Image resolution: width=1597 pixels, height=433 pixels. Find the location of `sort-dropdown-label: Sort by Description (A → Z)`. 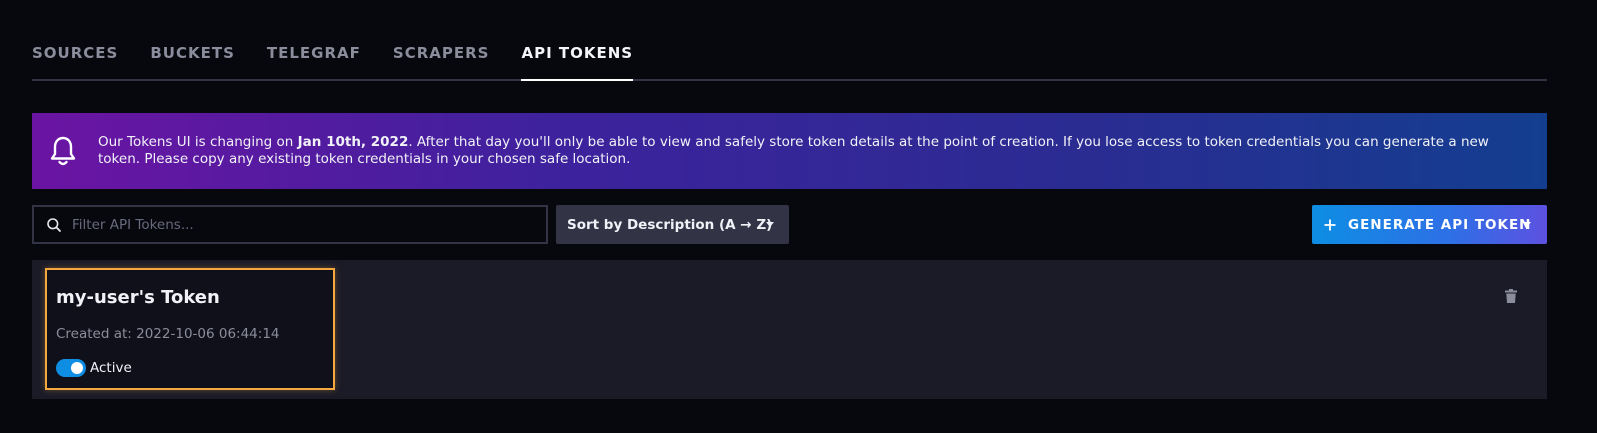

sort-dropdown-label: Sort by Description (A → Z) is located at coordinates (670, 224).